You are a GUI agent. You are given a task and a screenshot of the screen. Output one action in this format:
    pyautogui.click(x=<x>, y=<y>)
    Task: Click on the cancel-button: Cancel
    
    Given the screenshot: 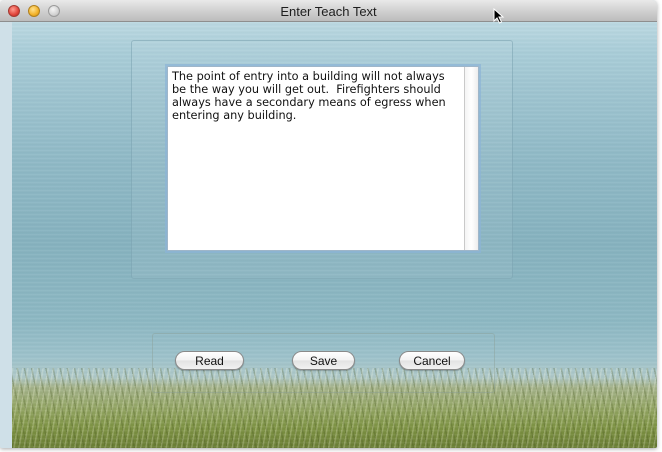 What is the action you would take?
    pyautogui.click(x=432, y=360)
    